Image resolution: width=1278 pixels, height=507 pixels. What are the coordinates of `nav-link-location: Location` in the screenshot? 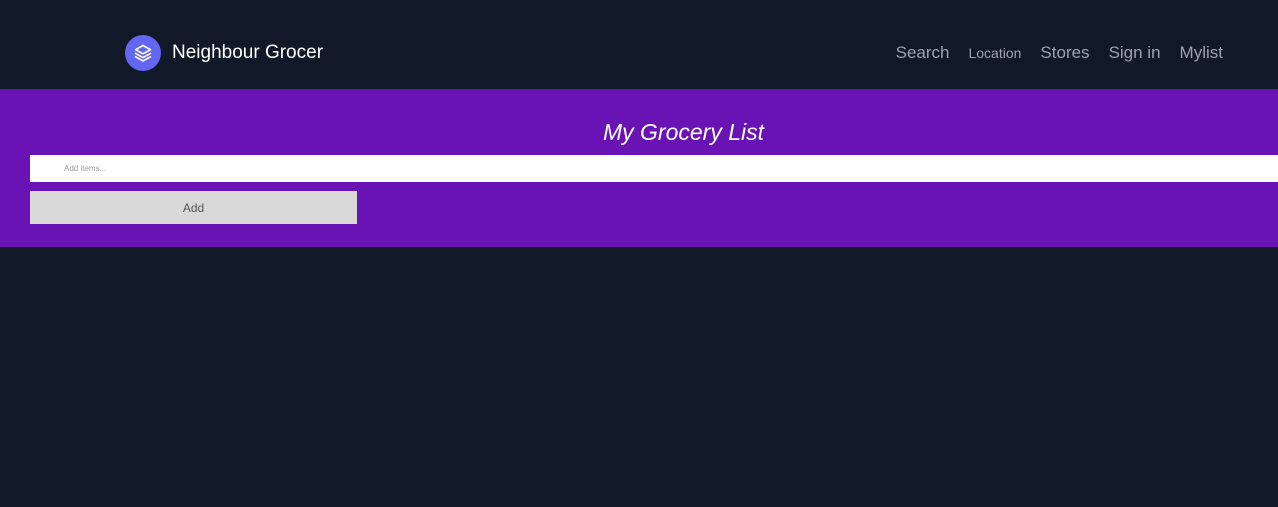 It's located at (994, 53).